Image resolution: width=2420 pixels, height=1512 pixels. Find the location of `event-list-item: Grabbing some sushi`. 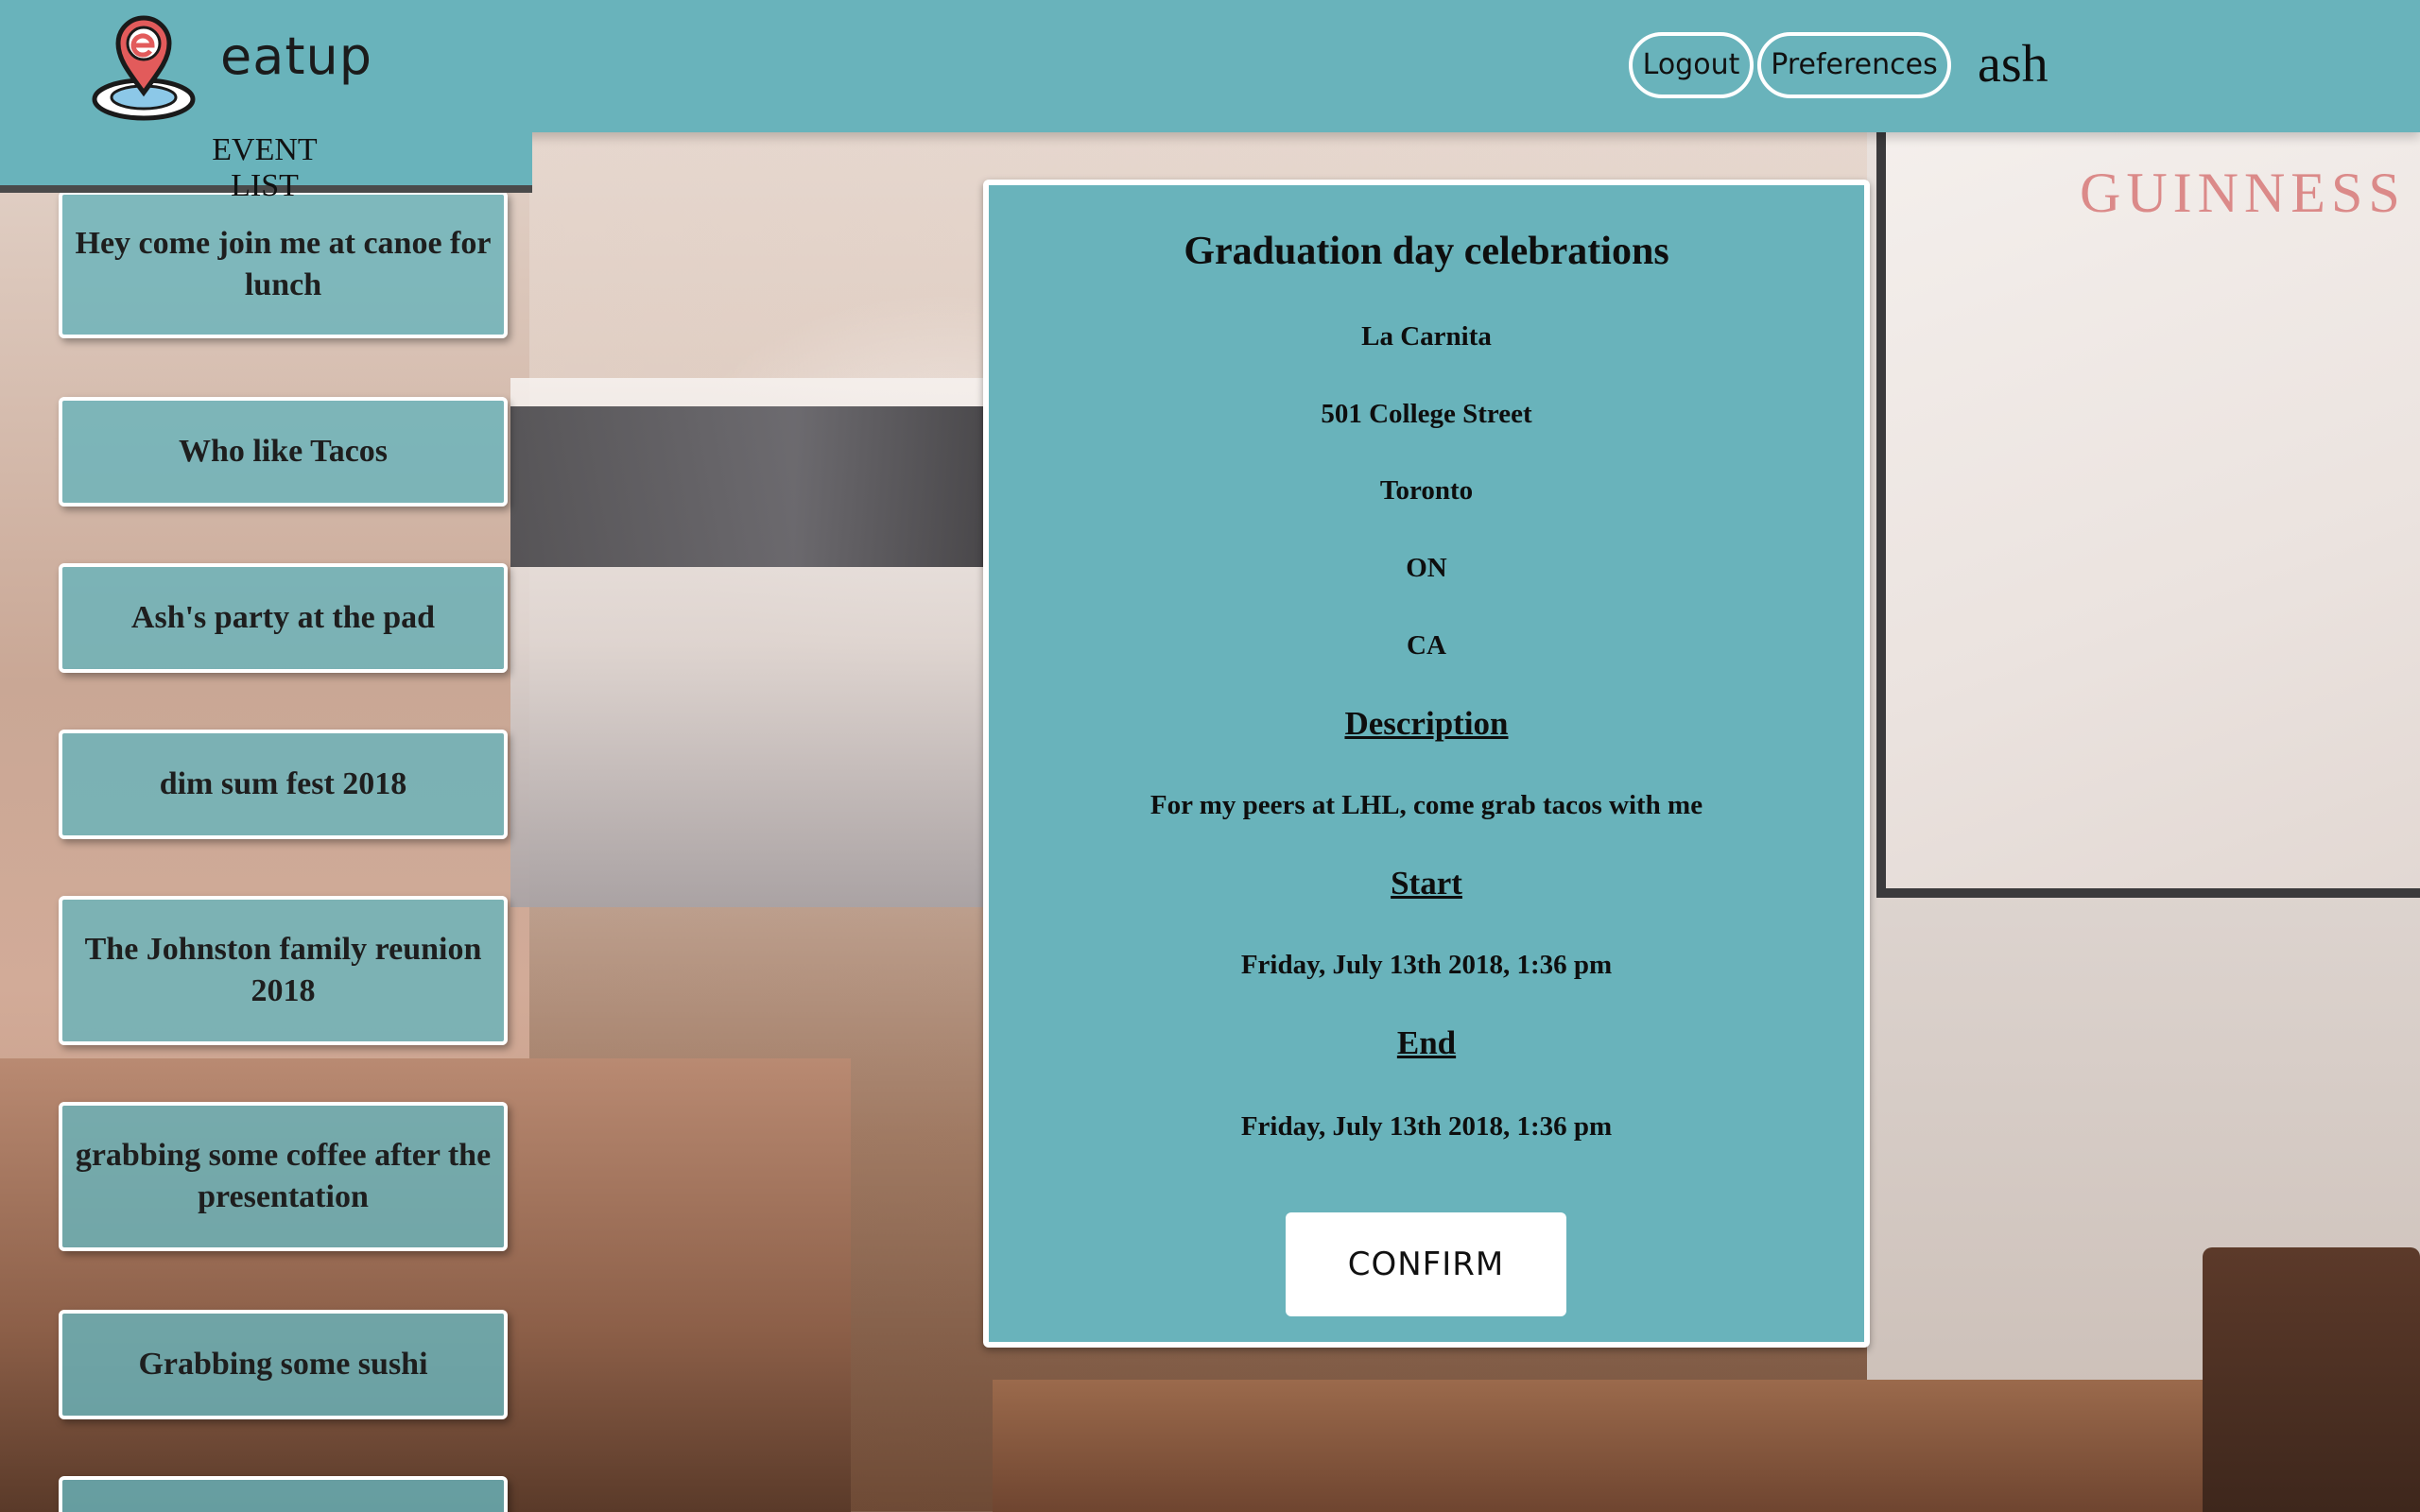

event-list-item: Grabbing some sushi is located at coordinates (283, 1364).